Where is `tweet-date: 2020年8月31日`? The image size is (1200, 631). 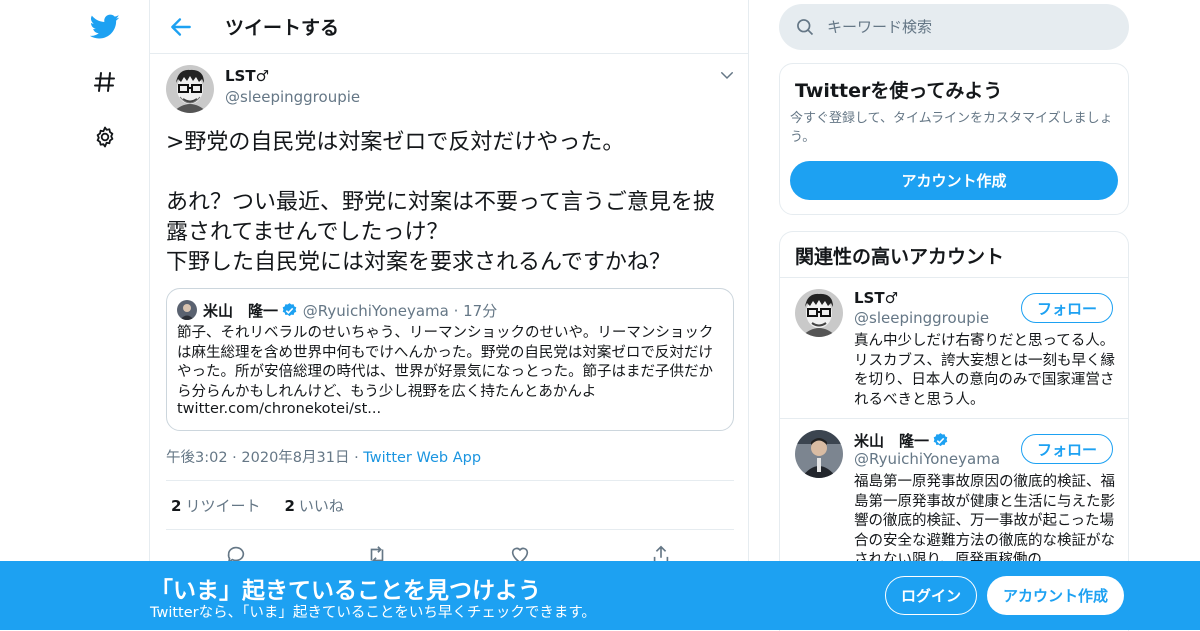 tweet-date: 2020年8月31日 is located at coordinates (295, 458).